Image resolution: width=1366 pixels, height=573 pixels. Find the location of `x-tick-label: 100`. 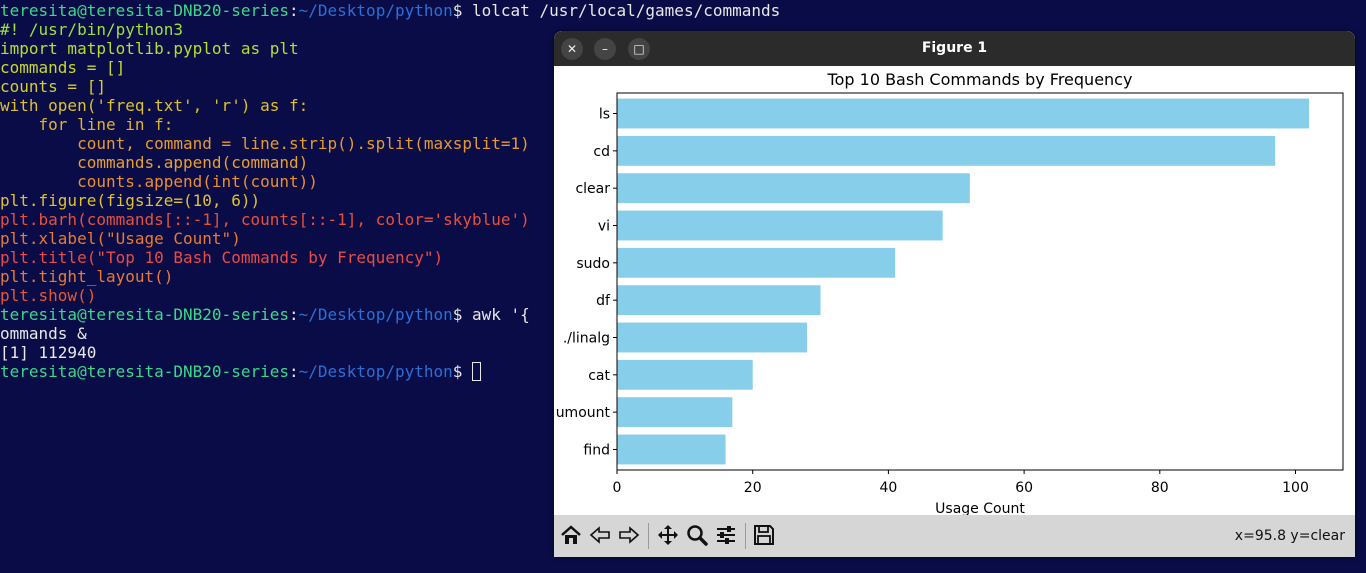

x-tick-label: 100 is located at coordinates (1295, 488).